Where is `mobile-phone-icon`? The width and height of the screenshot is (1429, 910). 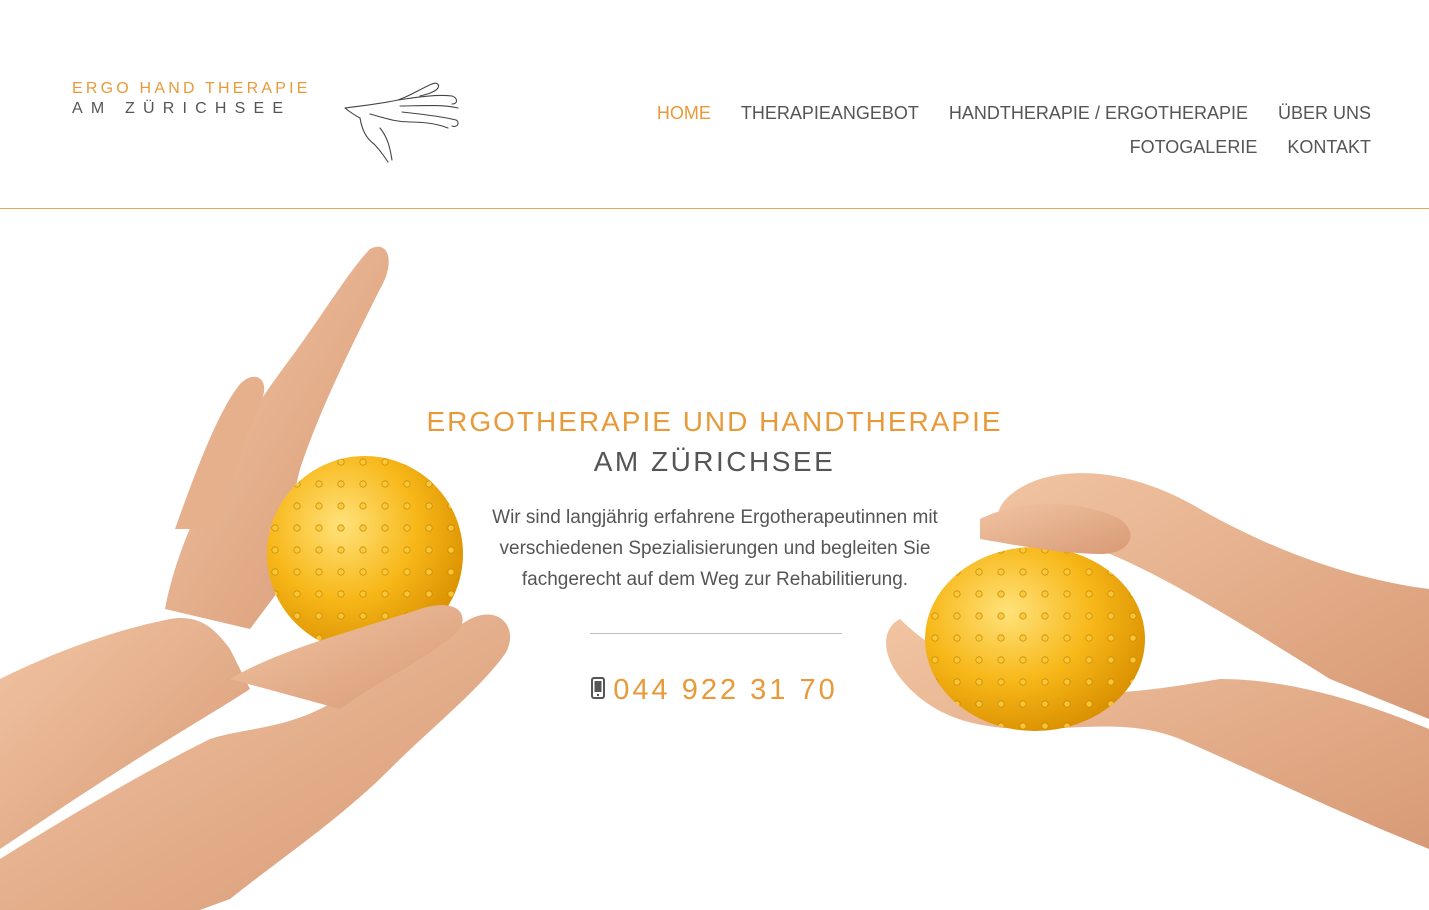
mobile-phone-icon is located at coordinates (598, 688).